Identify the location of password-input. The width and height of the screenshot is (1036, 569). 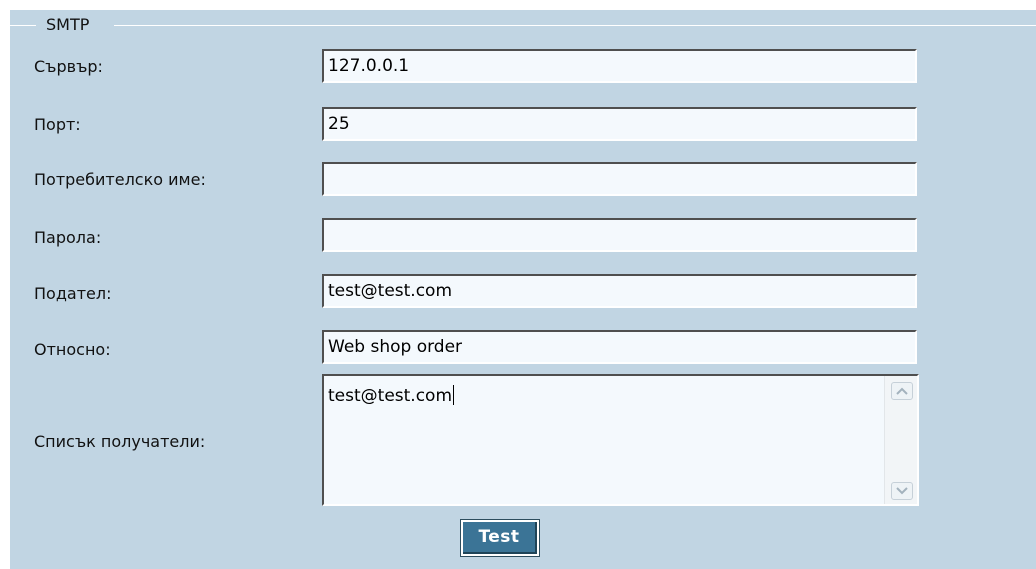
(619, 235).